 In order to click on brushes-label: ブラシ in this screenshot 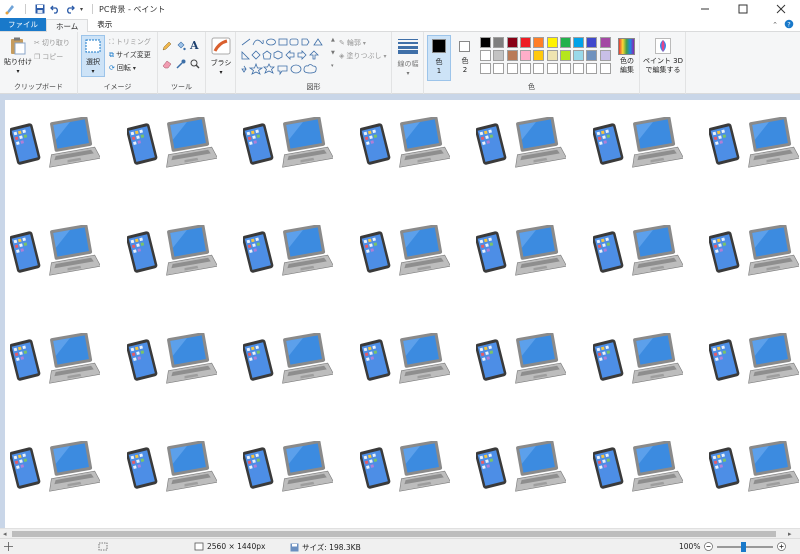, I will do `click(221, 63)`.